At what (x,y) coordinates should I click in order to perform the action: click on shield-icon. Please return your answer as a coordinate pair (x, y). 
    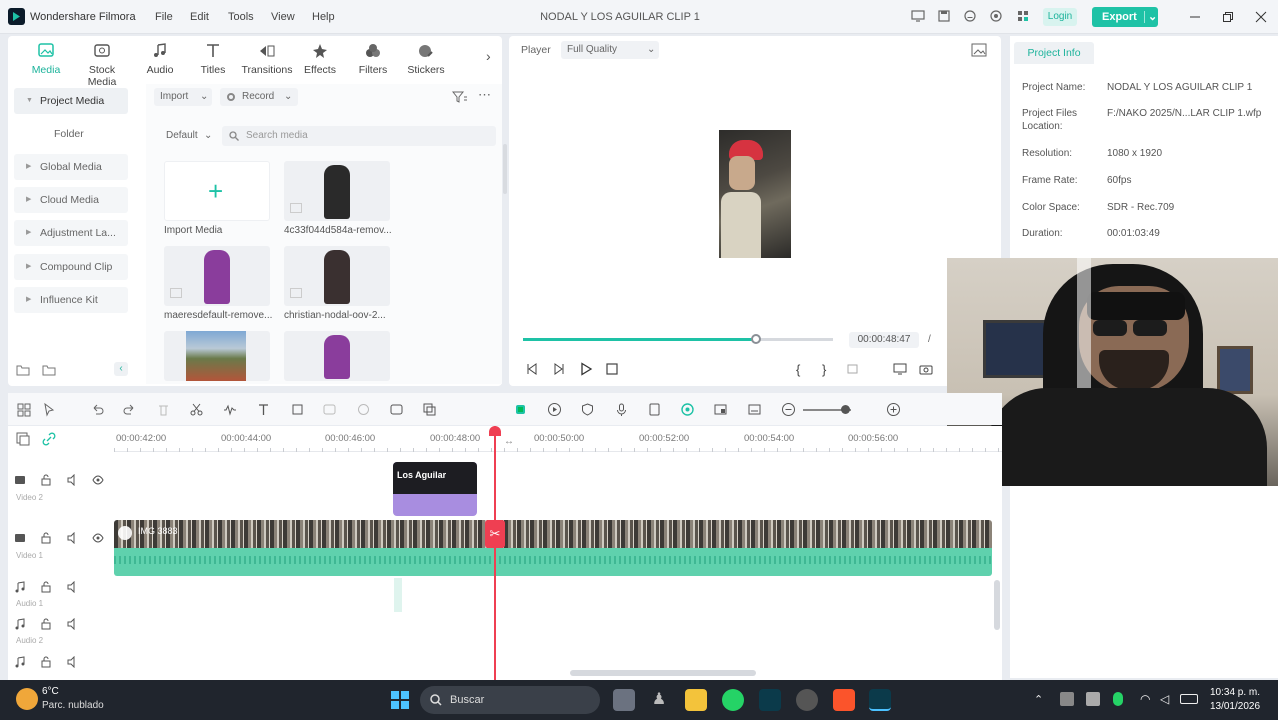
    Looking at the image, I should click on (587, 409).